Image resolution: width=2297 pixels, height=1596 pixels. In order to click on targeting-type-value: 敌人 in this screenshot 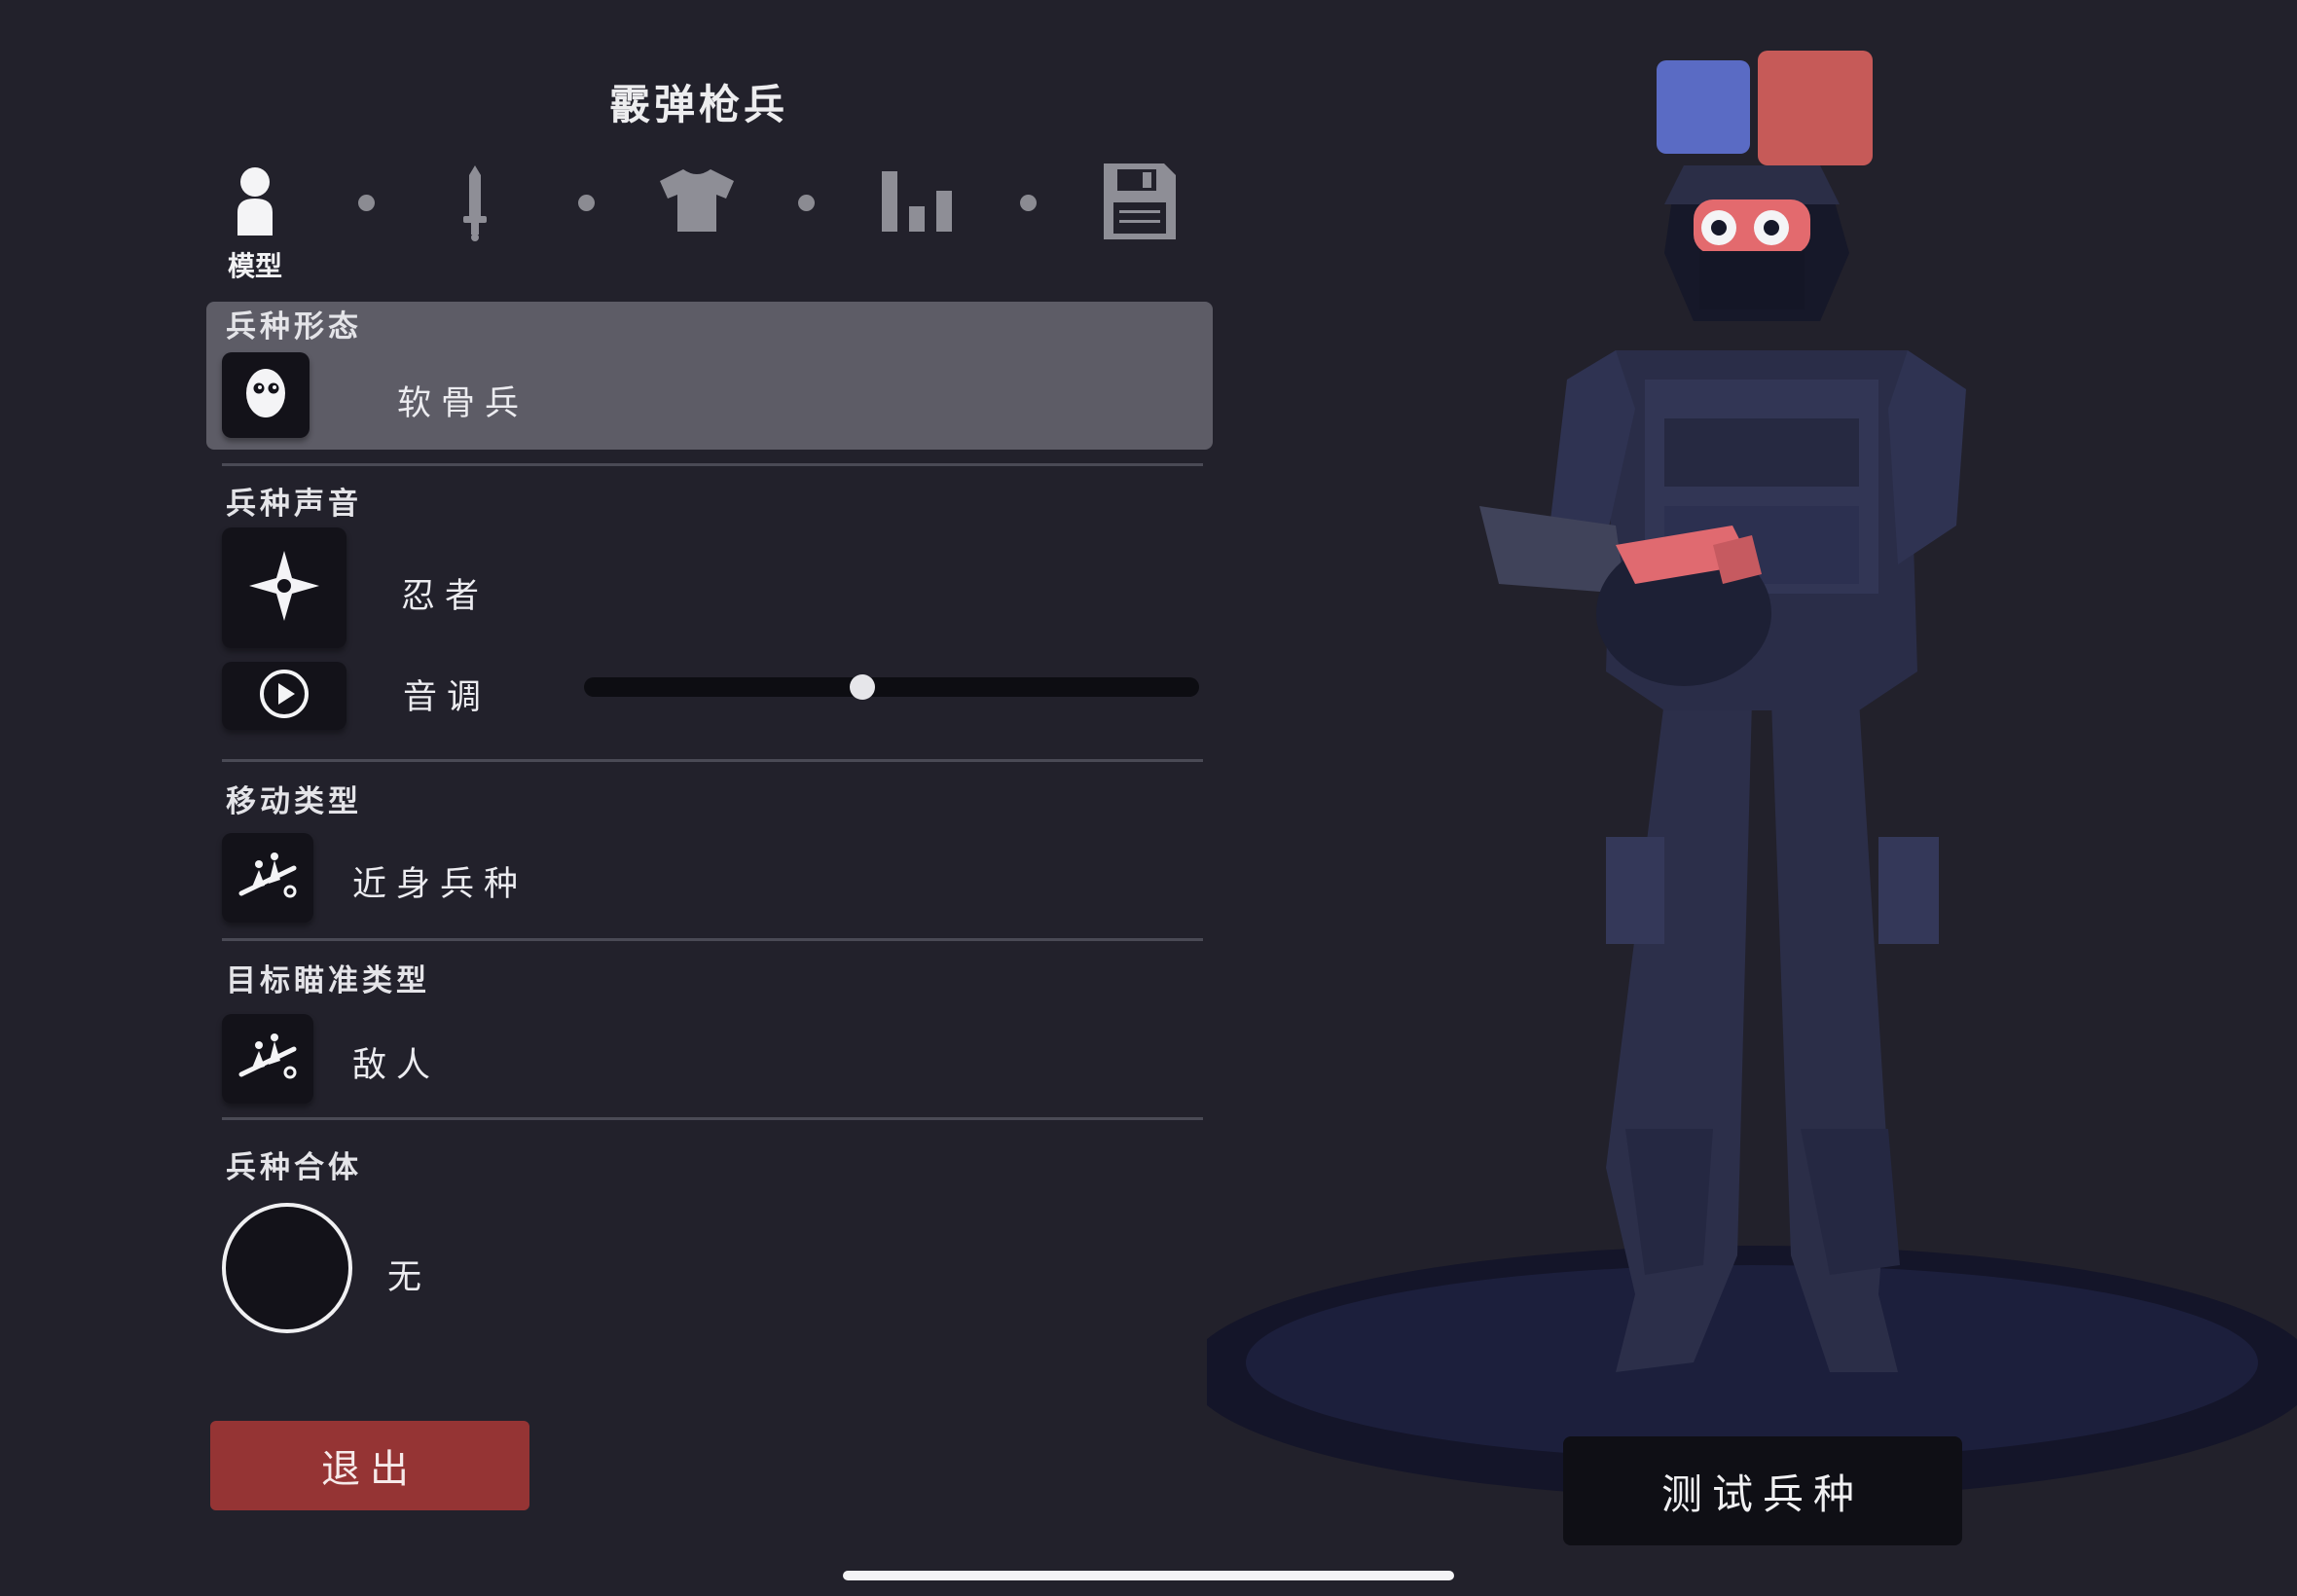, I will do `click(397, 1065)`.